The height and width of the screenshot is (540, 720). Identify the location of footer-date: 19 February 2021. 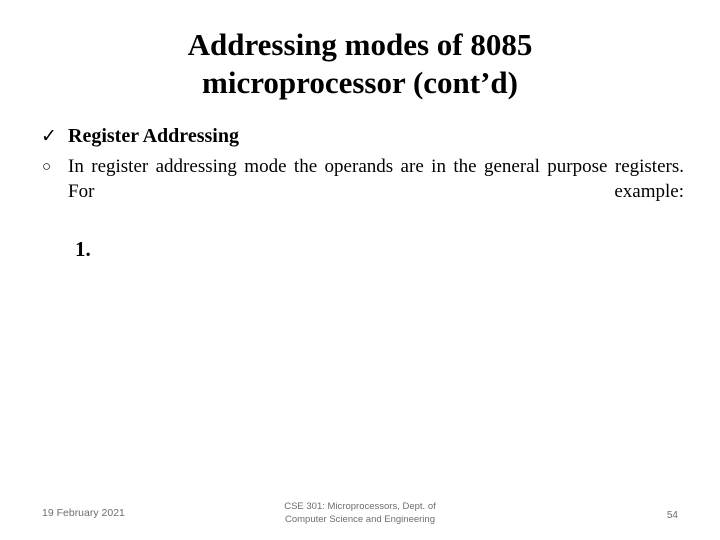
(83, 513).